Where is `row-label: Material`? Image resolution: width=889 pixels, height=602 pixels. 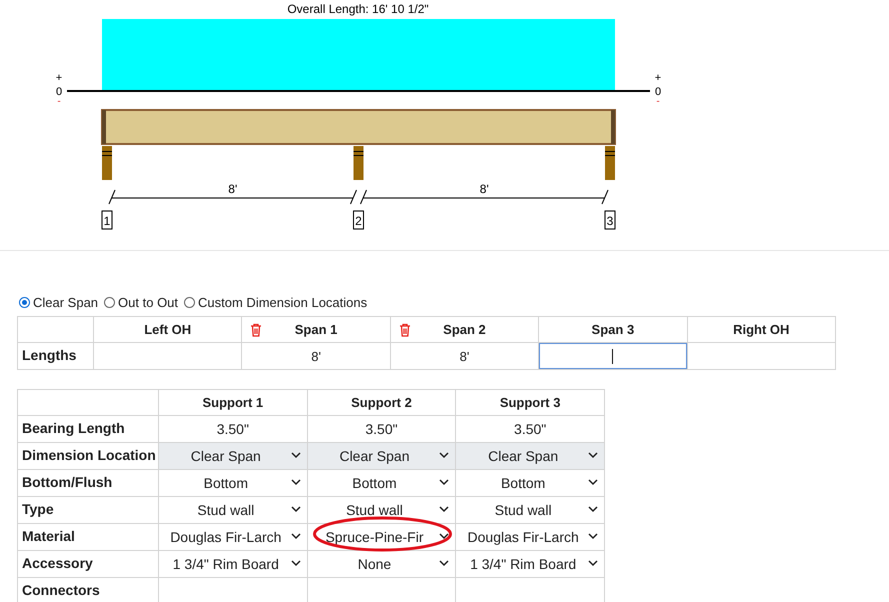 row-label: Material is located at coordinates (48, 536).